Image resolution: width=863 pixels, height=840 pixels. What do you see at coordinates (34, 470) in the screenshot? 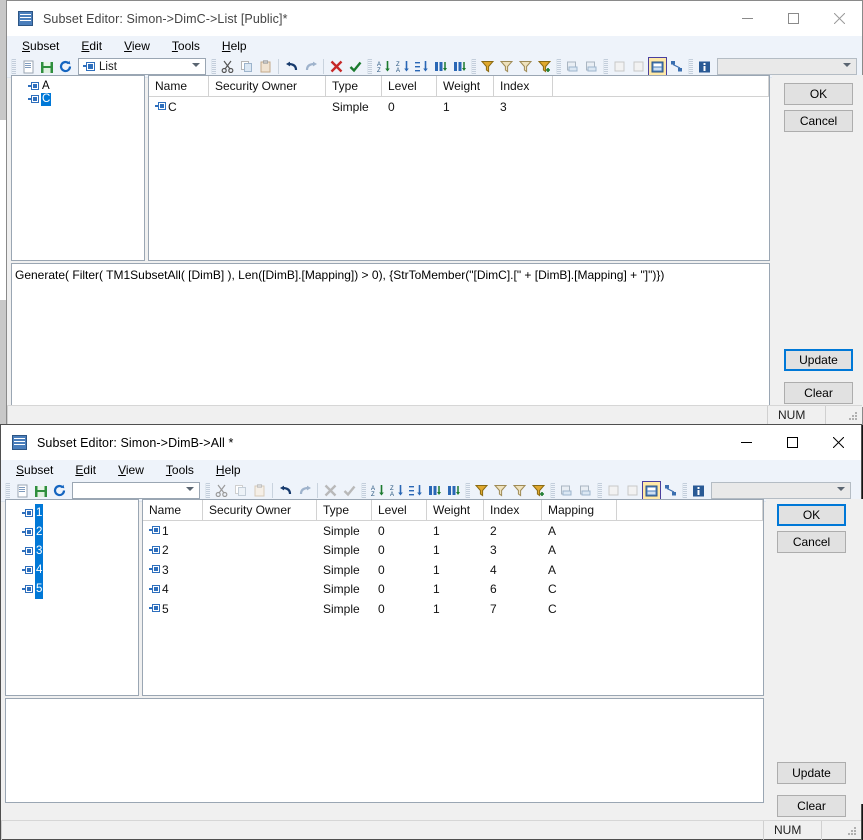
I see `menu-subset: Subset` at bounding box center [34, 470].